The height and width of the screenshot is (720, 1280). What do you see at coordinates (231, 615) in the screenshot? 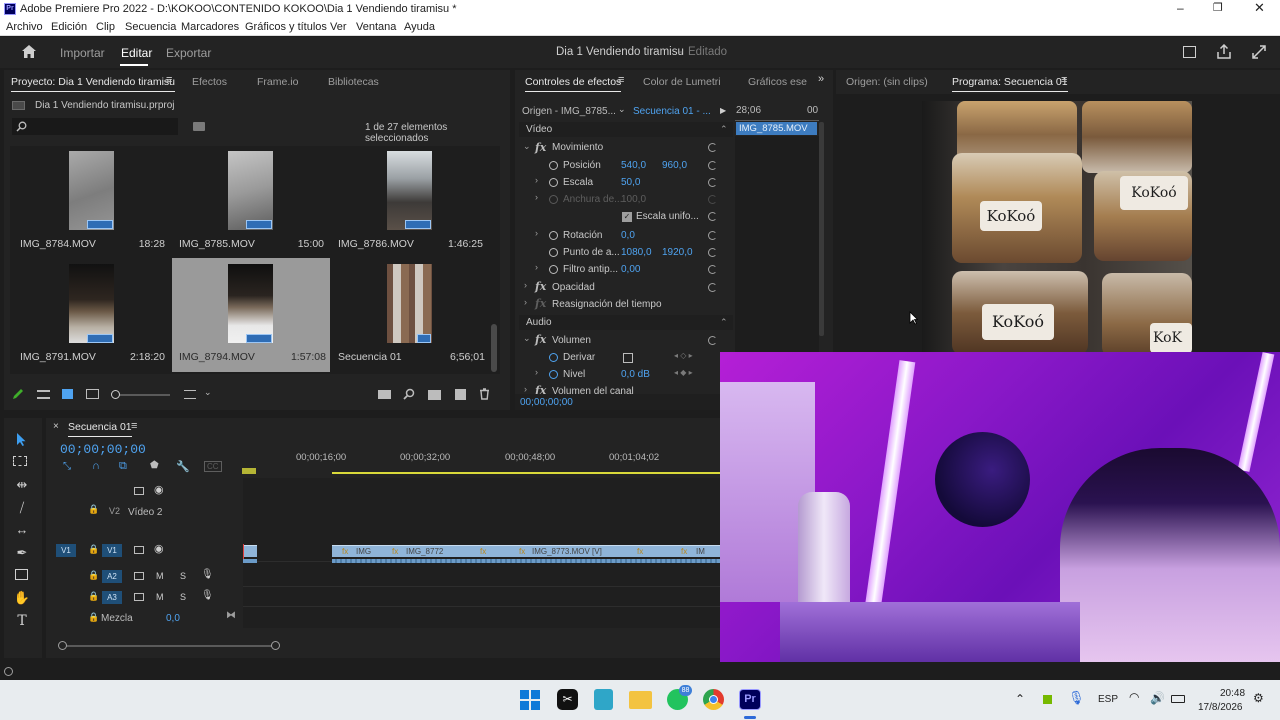
I see `mix-end-icon: ⧓` at bounding box center [231, 615].